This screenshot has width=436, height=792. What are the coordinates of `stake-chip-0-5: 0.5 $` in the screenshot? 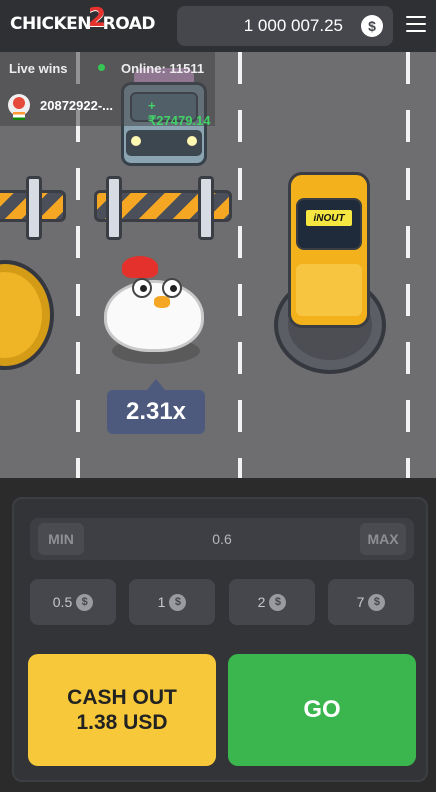 It's located at (73, 602).